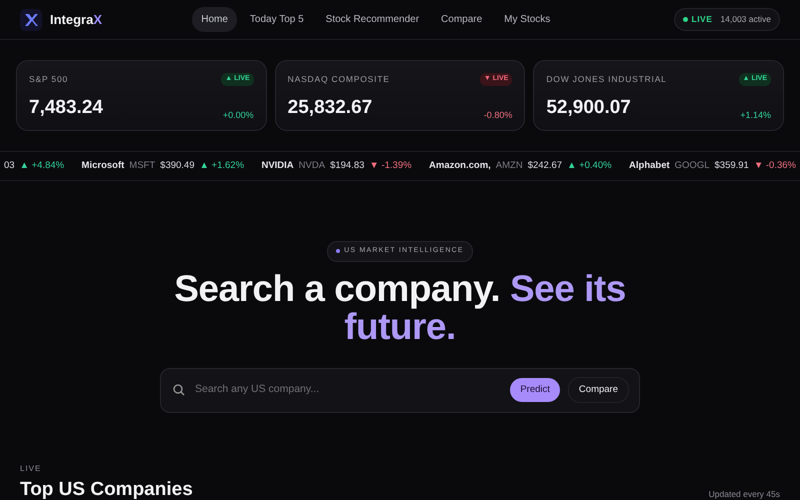  I want to click on dot-icon, so click(338, 251).